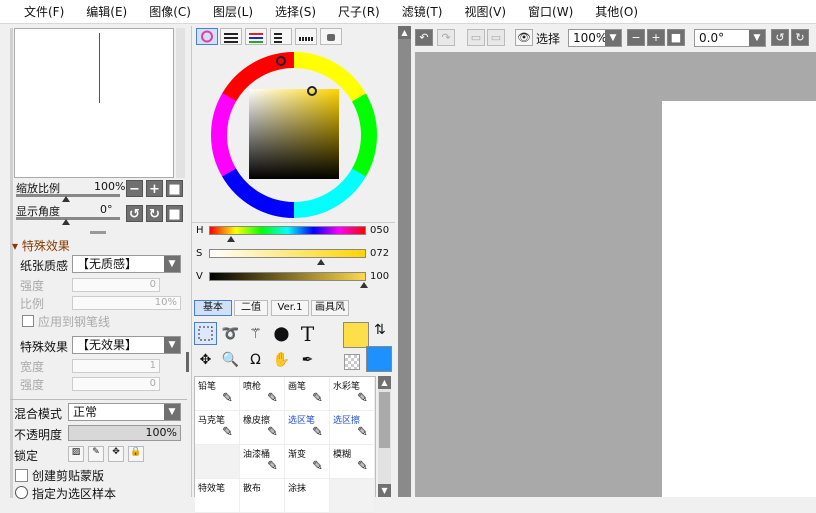 This screenshot has height=513, width=816. I want to click on menu-item-1: 编辑(E), so click(106, 11).